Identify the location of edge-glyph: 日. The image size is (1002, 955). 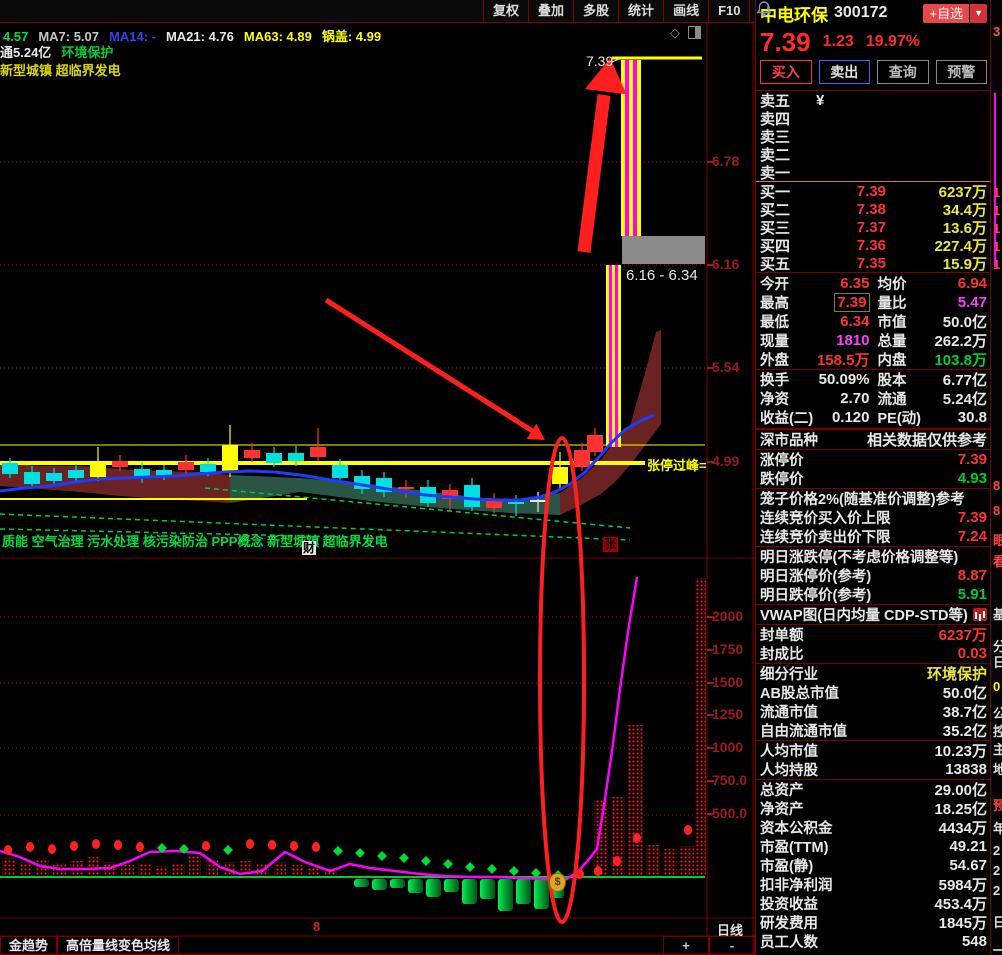
(997, 921).